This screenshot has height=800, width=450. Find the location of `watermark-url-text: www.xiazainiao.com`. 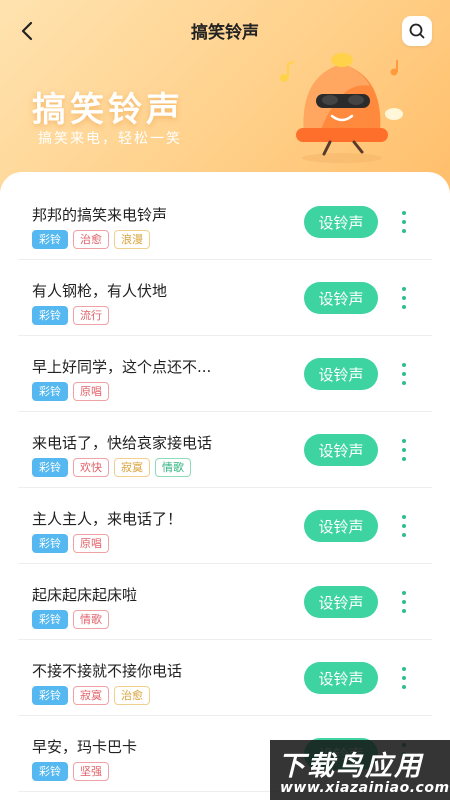

watermark-url-text: www.xiazainiao.com is located at coordinates (365, 788).